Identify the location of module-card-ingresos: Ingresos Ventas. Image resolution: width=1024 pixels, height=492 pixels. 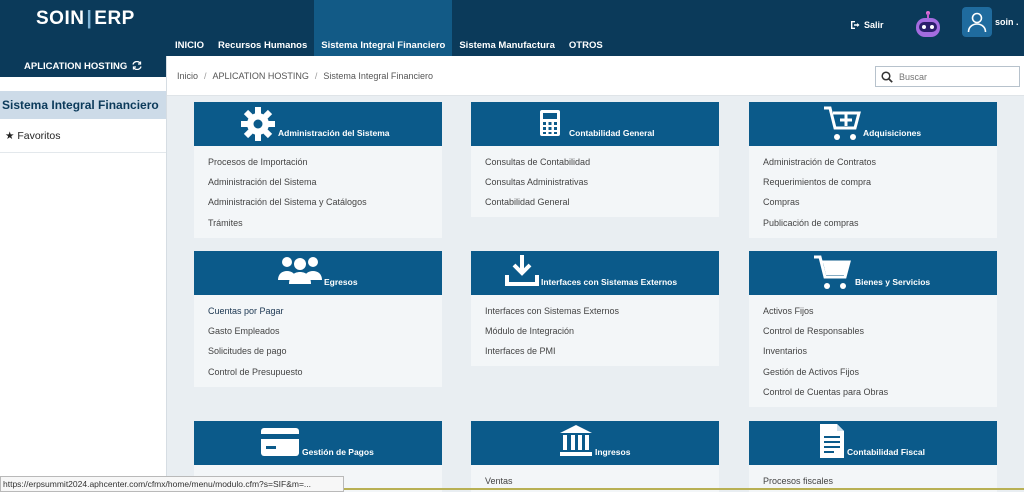
(595, 456).